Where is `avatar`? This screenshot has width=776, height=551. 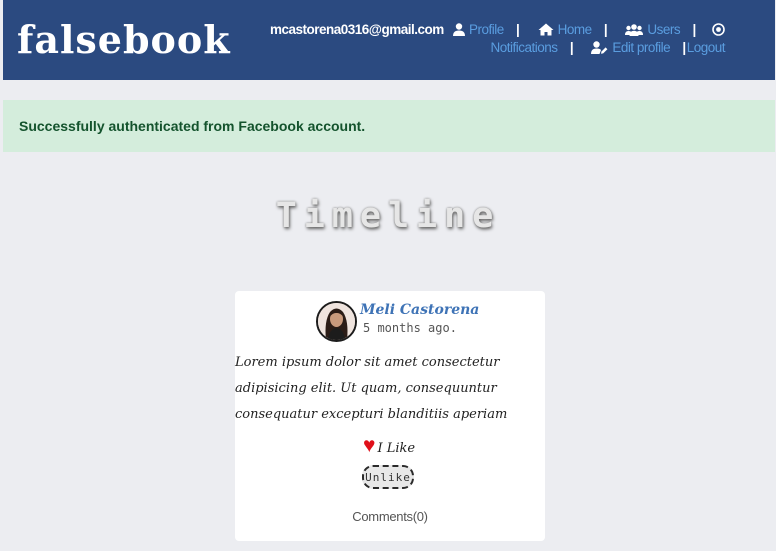 avatar is located at coordinates (336, 321).